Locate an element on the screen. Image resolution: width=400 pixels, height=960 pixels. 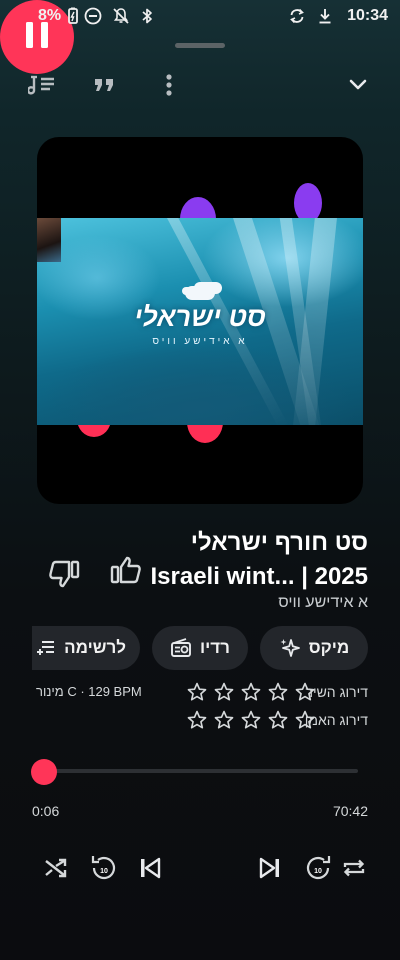
dislike-button is located at coordinates (64, 576).